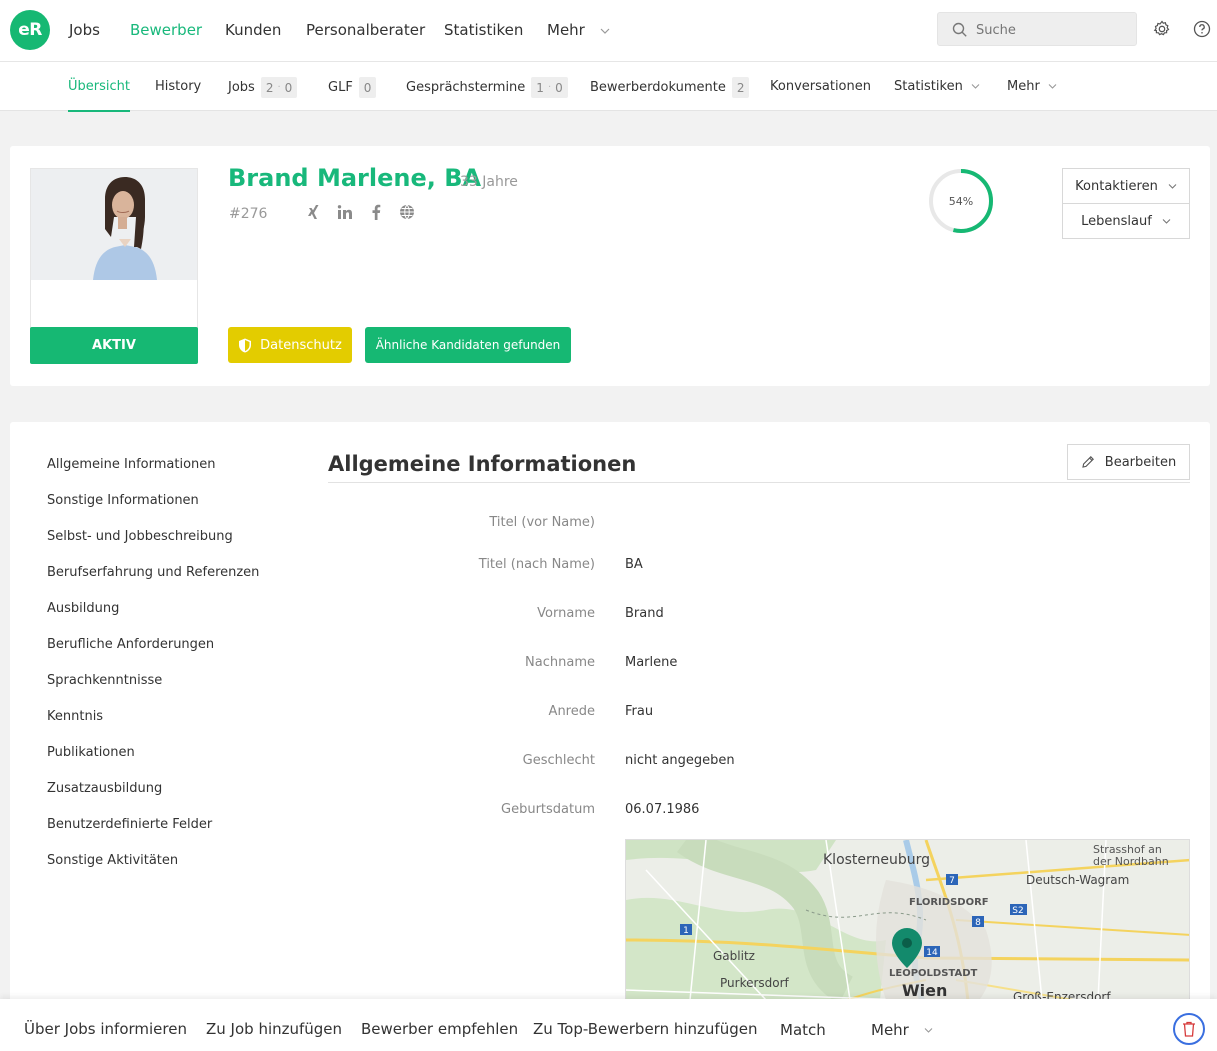  I want to click on tab-bewerberdokumente-label: Bewerberdokumente, so click(658, 87).